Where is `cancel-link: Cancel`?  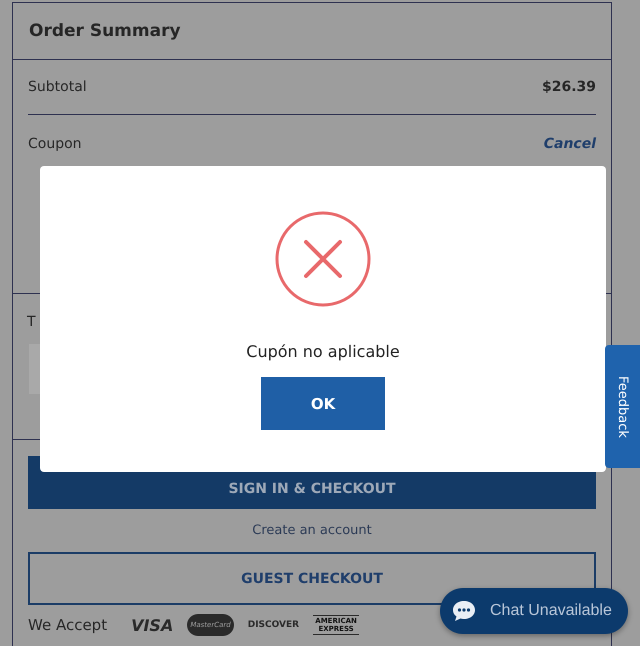
cancel-link: Cancel is located at coordinates (570, 144).